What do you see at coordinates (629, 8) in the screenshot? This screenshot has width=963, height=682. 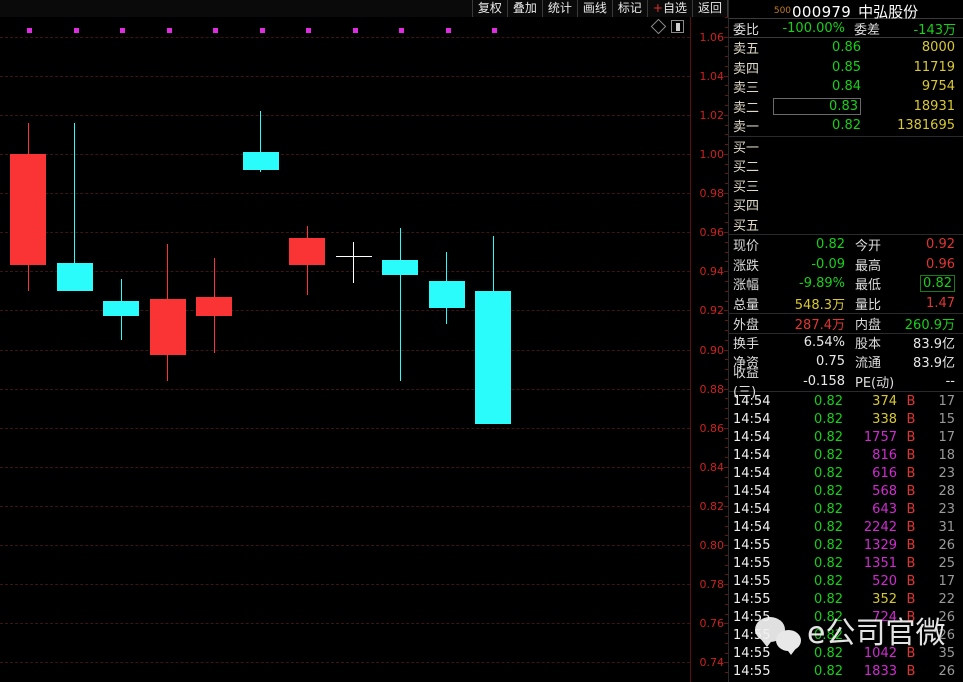 I see `toolbar-biaoji-button: 标记` at bounding box center [629, 8].